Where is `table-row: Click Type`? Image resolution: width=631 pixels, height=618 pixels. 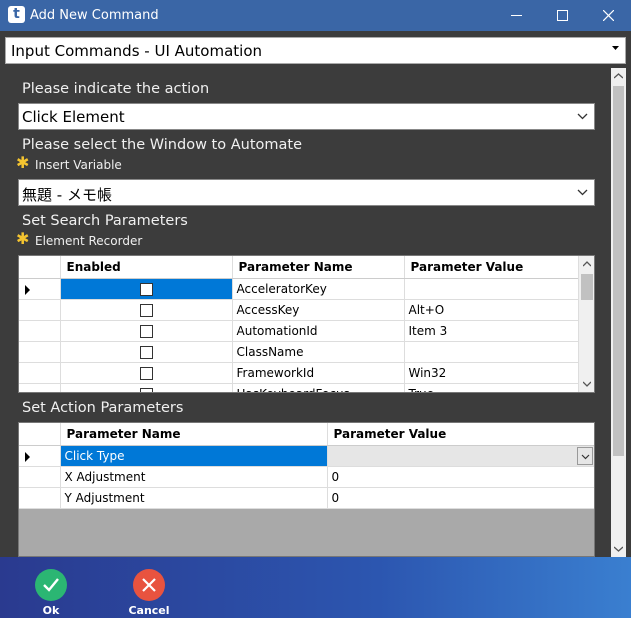
table-row: Click Type is located at coordinates (306, 456).